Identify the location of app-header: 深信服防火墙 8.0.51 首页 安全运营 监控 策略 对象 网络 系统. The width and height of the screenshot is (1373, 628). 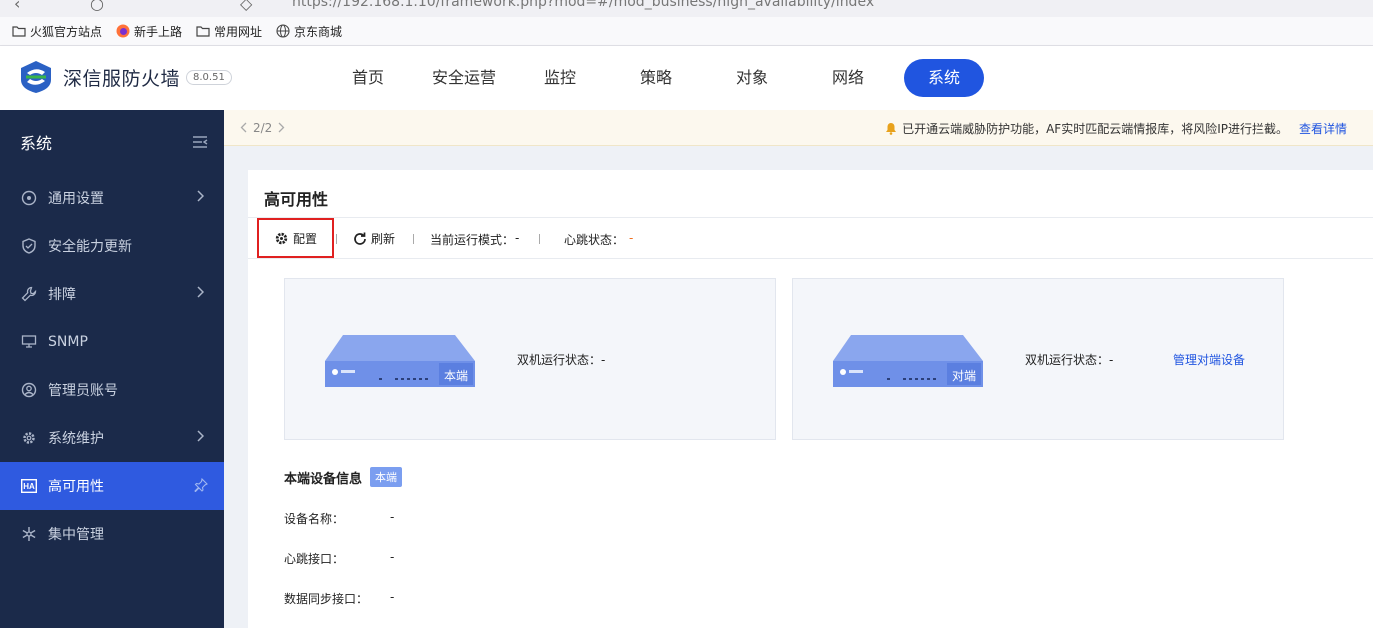
(686, 78).